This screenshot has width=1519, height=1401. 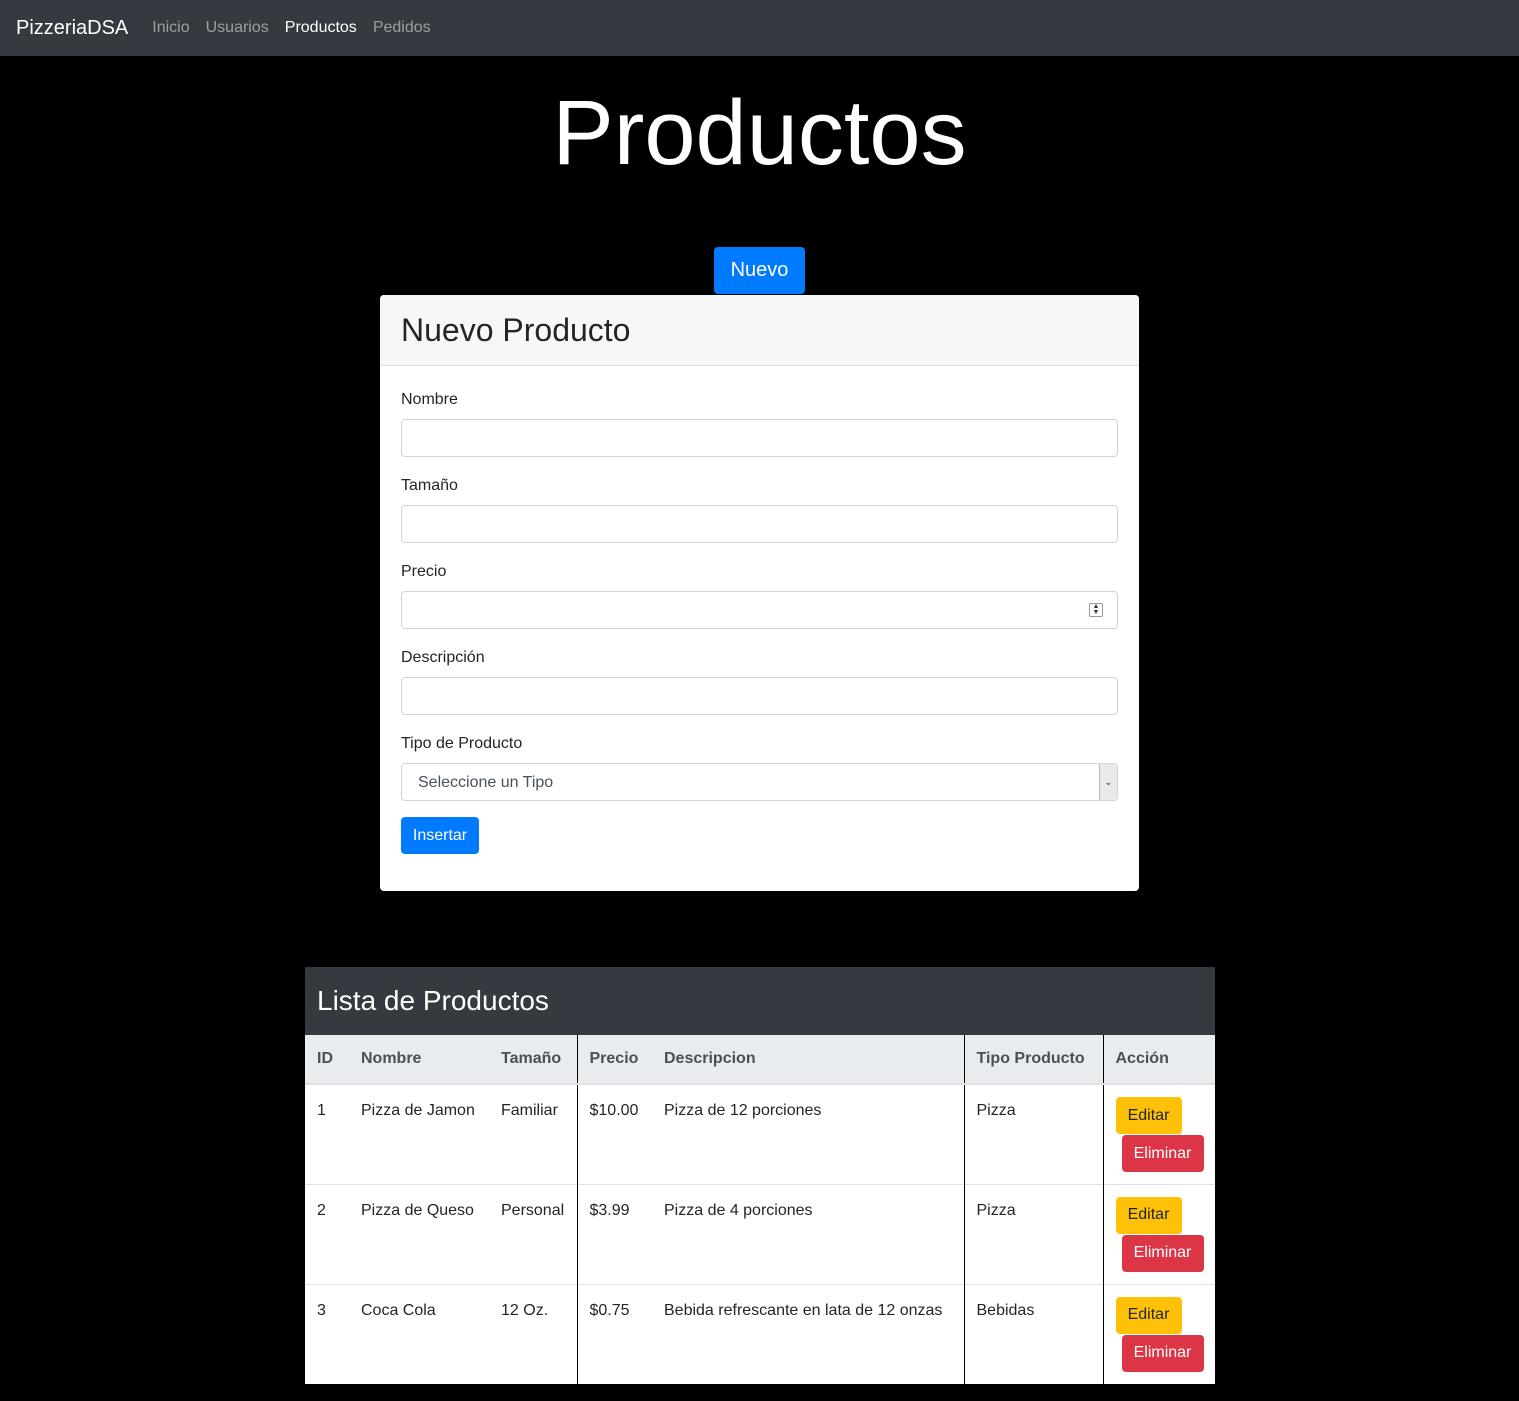 What do you see at coordinates (419, 1133) in the screenshot?
I see `cell-nombre: Pizza de Jamon` at bounding box center [419, 1133].